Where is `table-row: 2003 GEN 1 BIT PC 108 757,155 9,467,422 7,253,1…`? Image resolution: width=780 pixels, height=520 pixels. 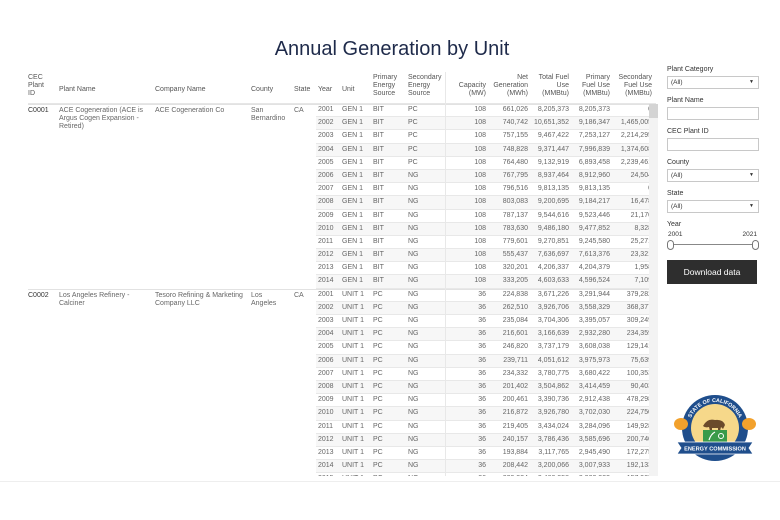
table-row: 2003 GEN 1 BIT PC 108 757,155 9,467,422 7,253,1… is located at coordinates (487, 137).